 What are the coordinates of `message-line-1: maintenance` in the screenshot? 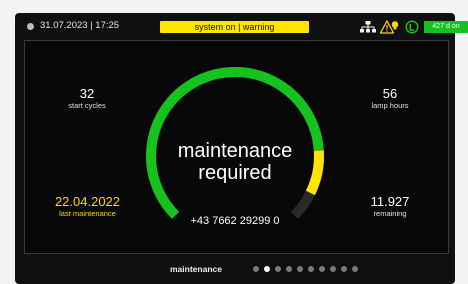 It's located at (235, 151).